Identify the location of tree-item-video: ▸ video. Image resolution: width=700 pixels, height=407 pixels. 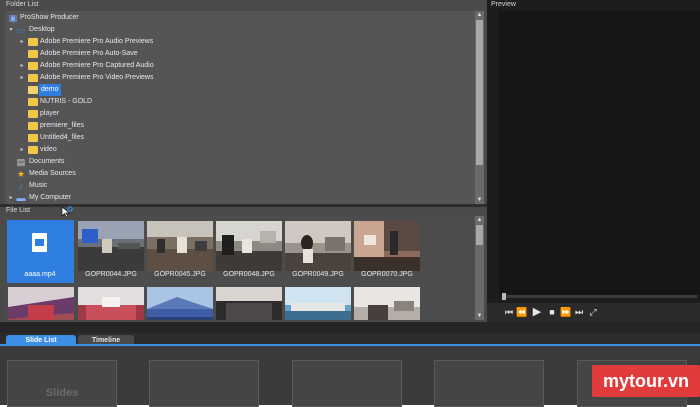
(155, 150).